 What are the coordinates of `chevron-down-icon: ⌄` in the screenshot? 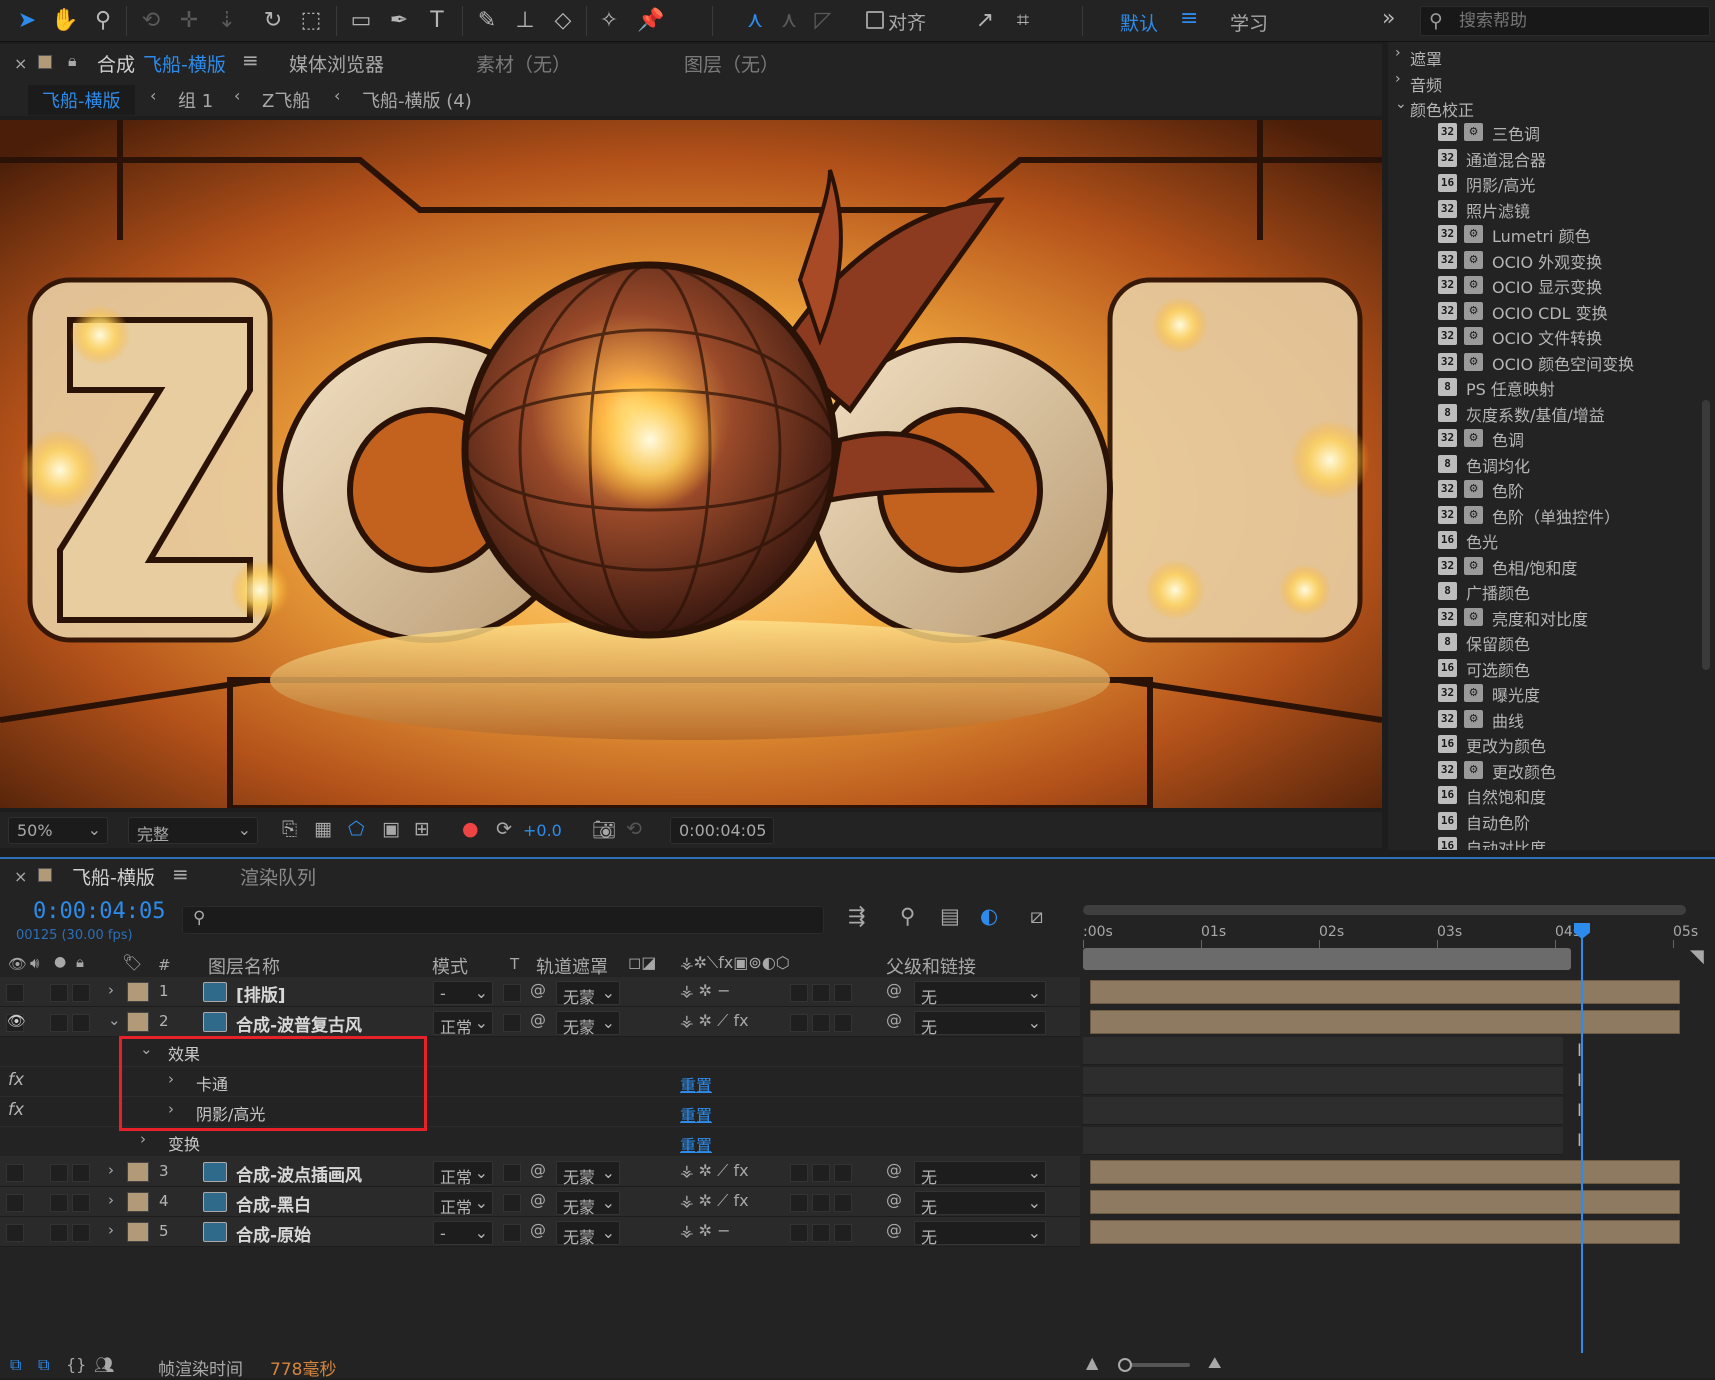 It's located at (1401, 104).